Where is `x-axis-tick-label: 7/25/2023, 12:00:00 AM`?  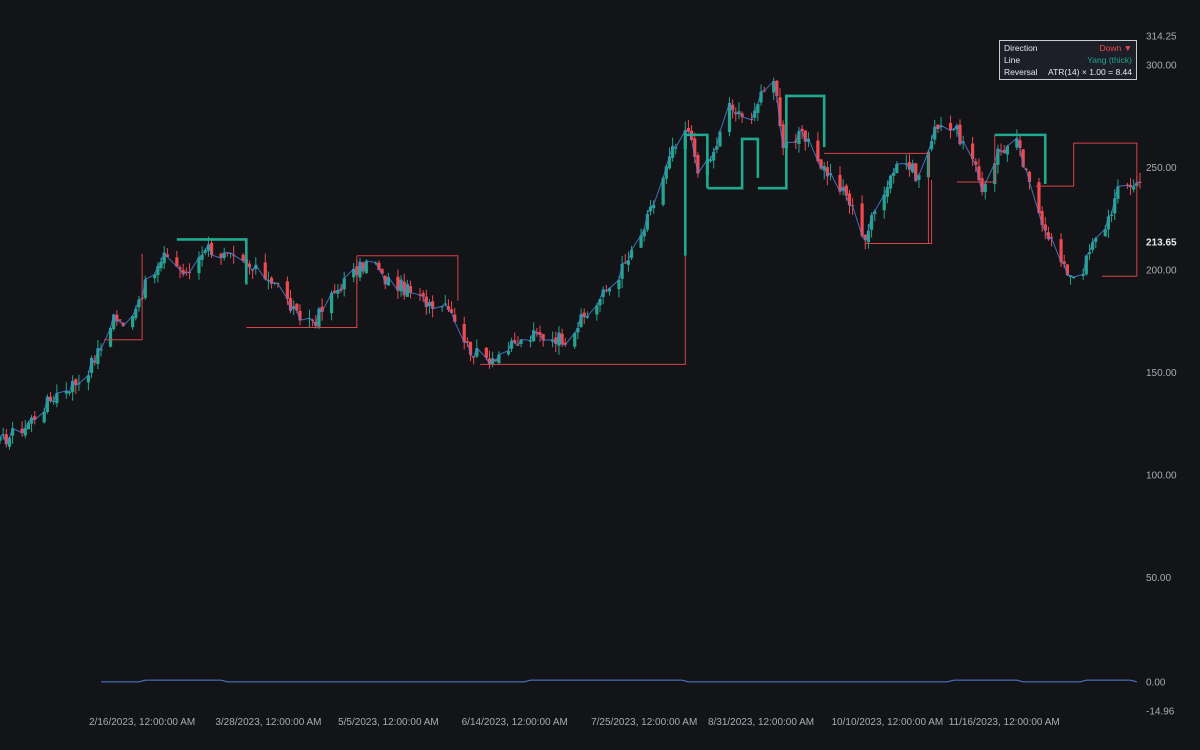
x-axis-tick-label: 7/25/2023, 12:00:00 AM is located at coordinates (644, 722).